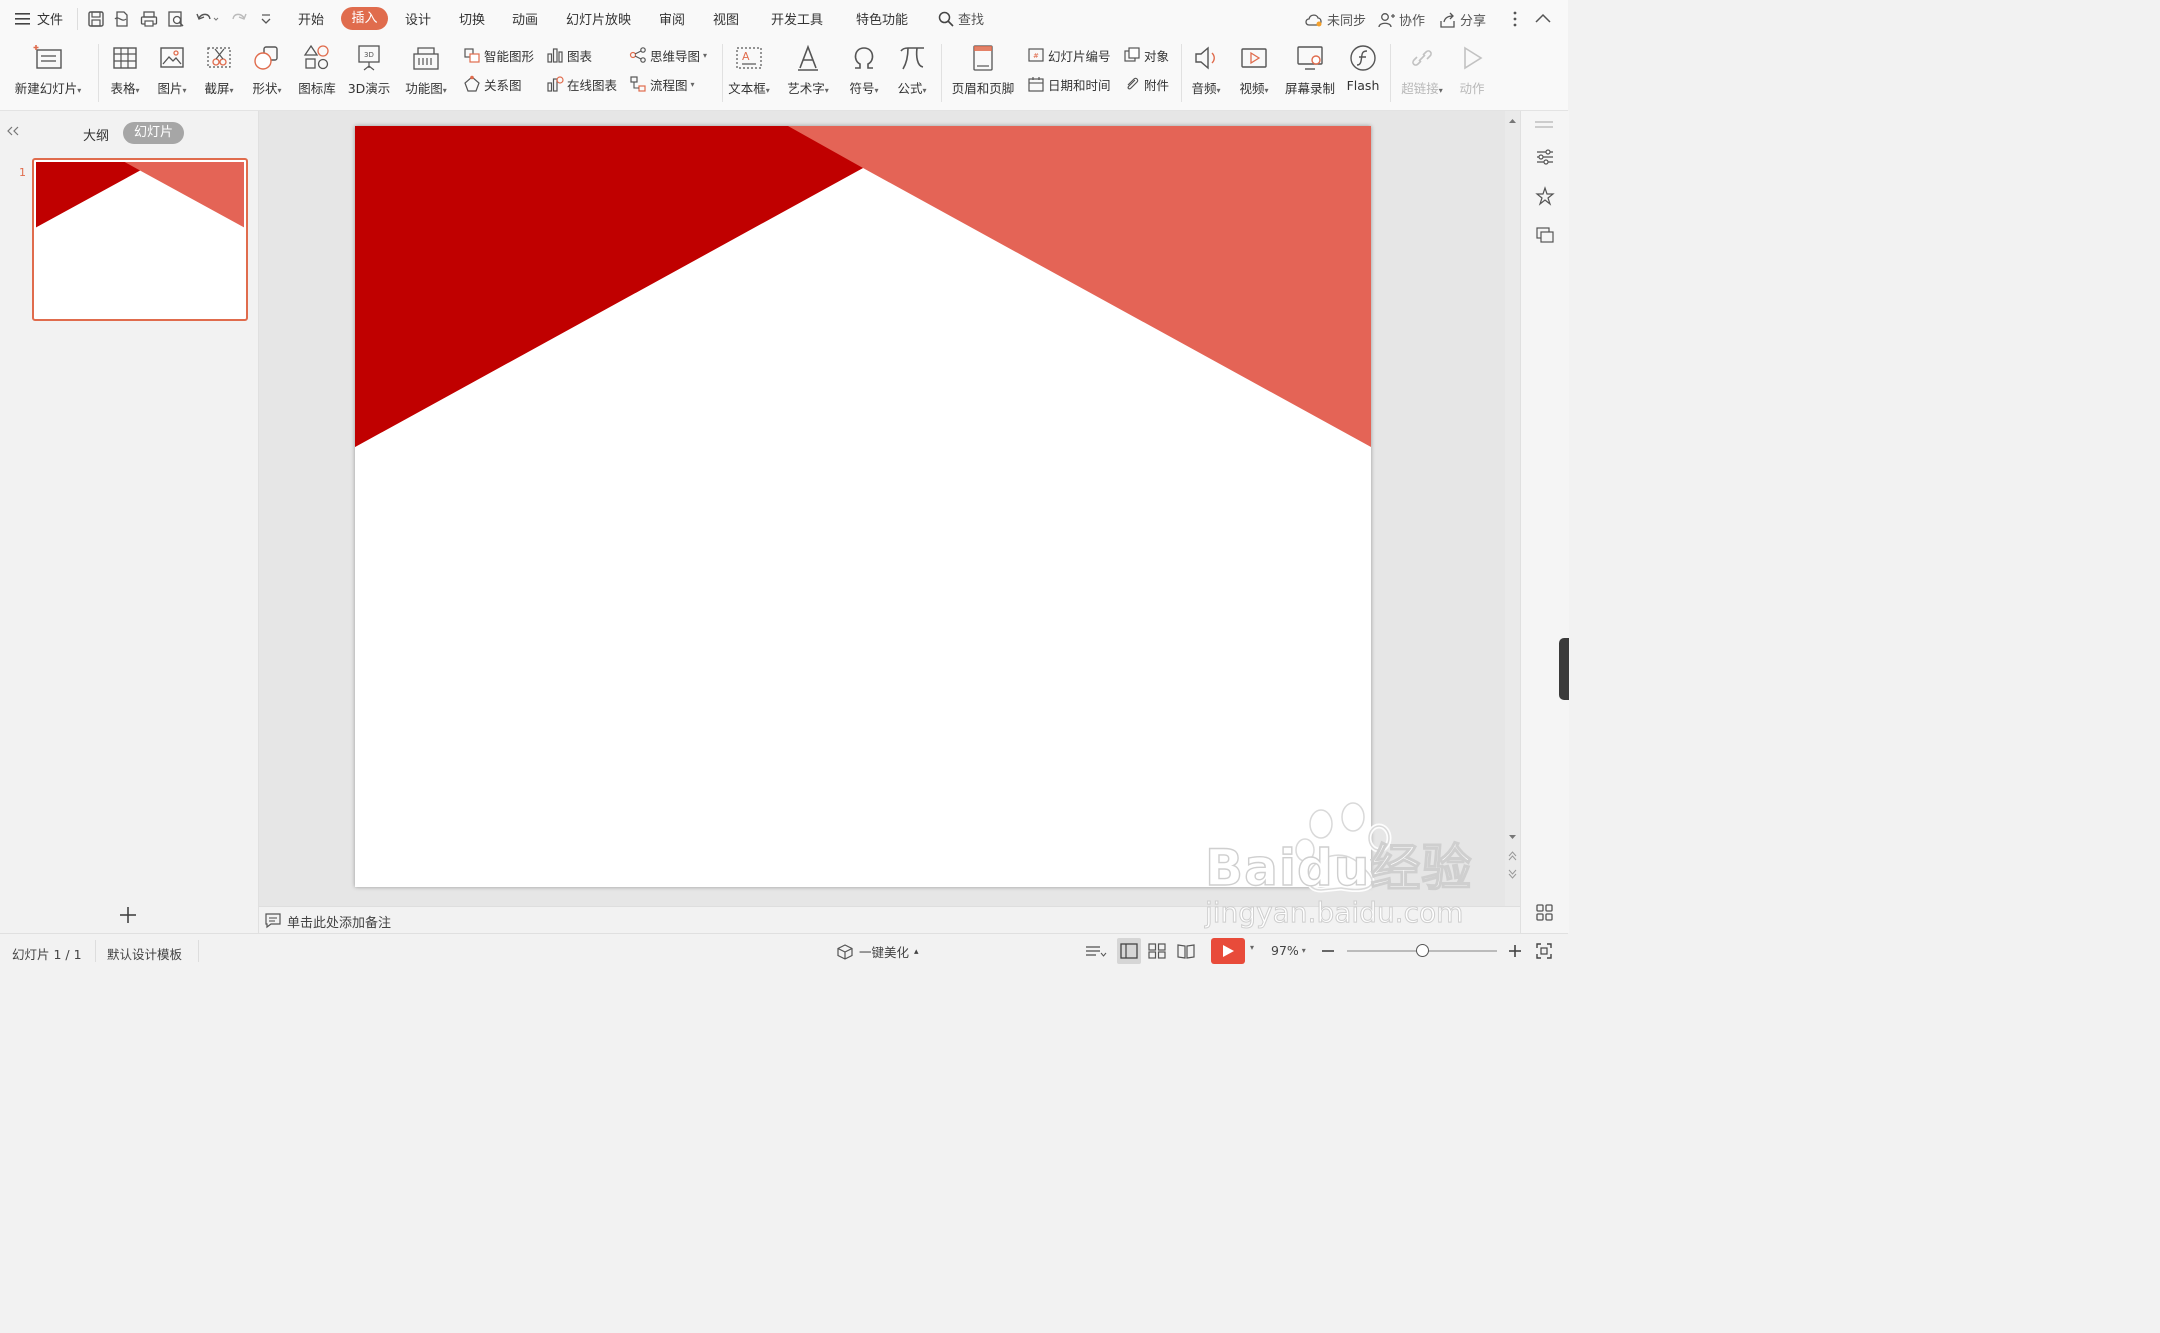  What do you see at coordinates (1328, 951) in the screenshot?
I see `zoom-out-icon` at bounding box center [1328, 951].